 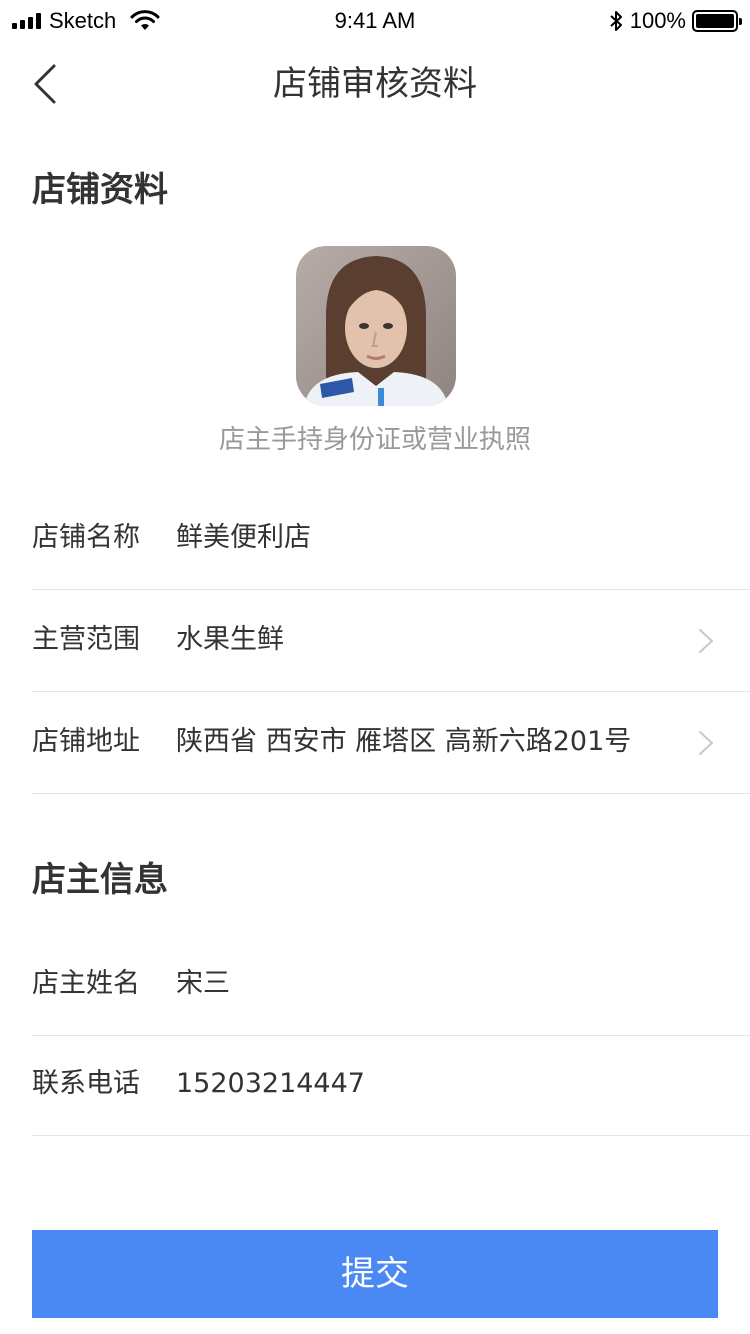 What do you see at coordinates (270, 1083) in the screenshot?
I see `contact-phone-value: 15203214447` at bounding box center [270, 1083].